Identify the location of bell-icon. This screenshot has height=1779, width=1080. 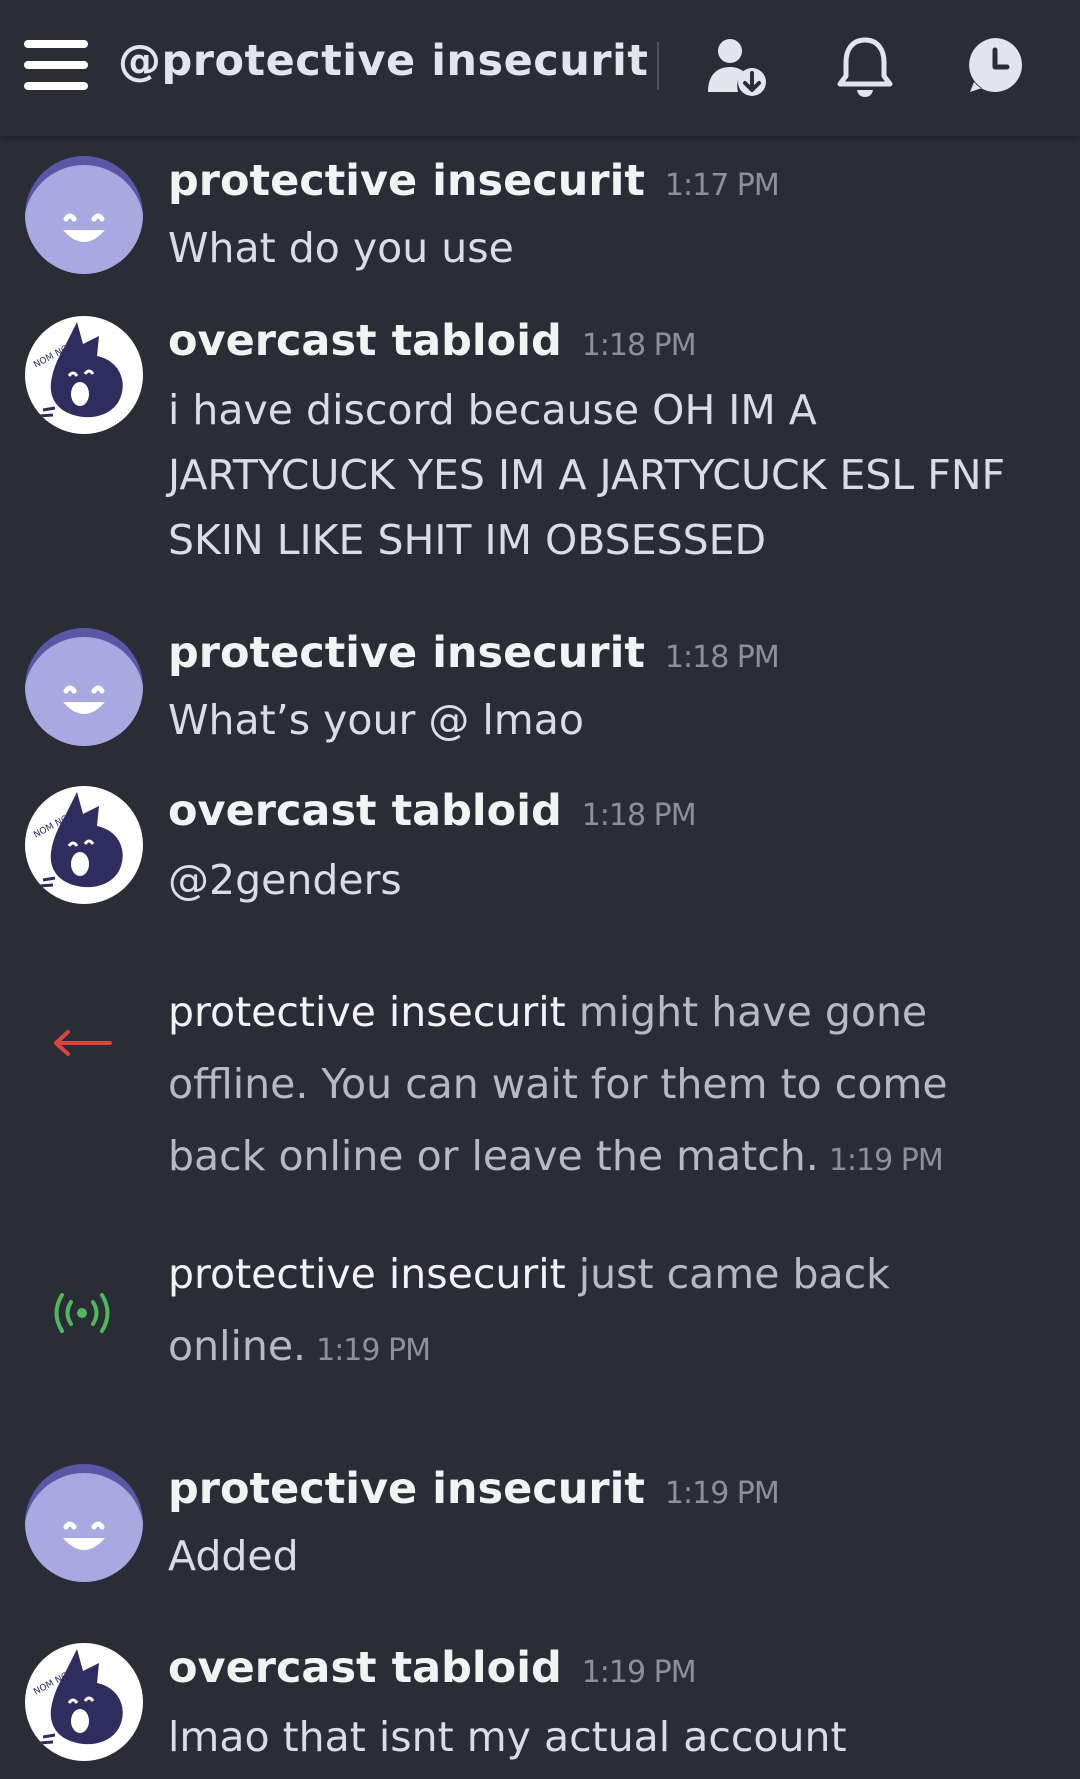
(865, 68).